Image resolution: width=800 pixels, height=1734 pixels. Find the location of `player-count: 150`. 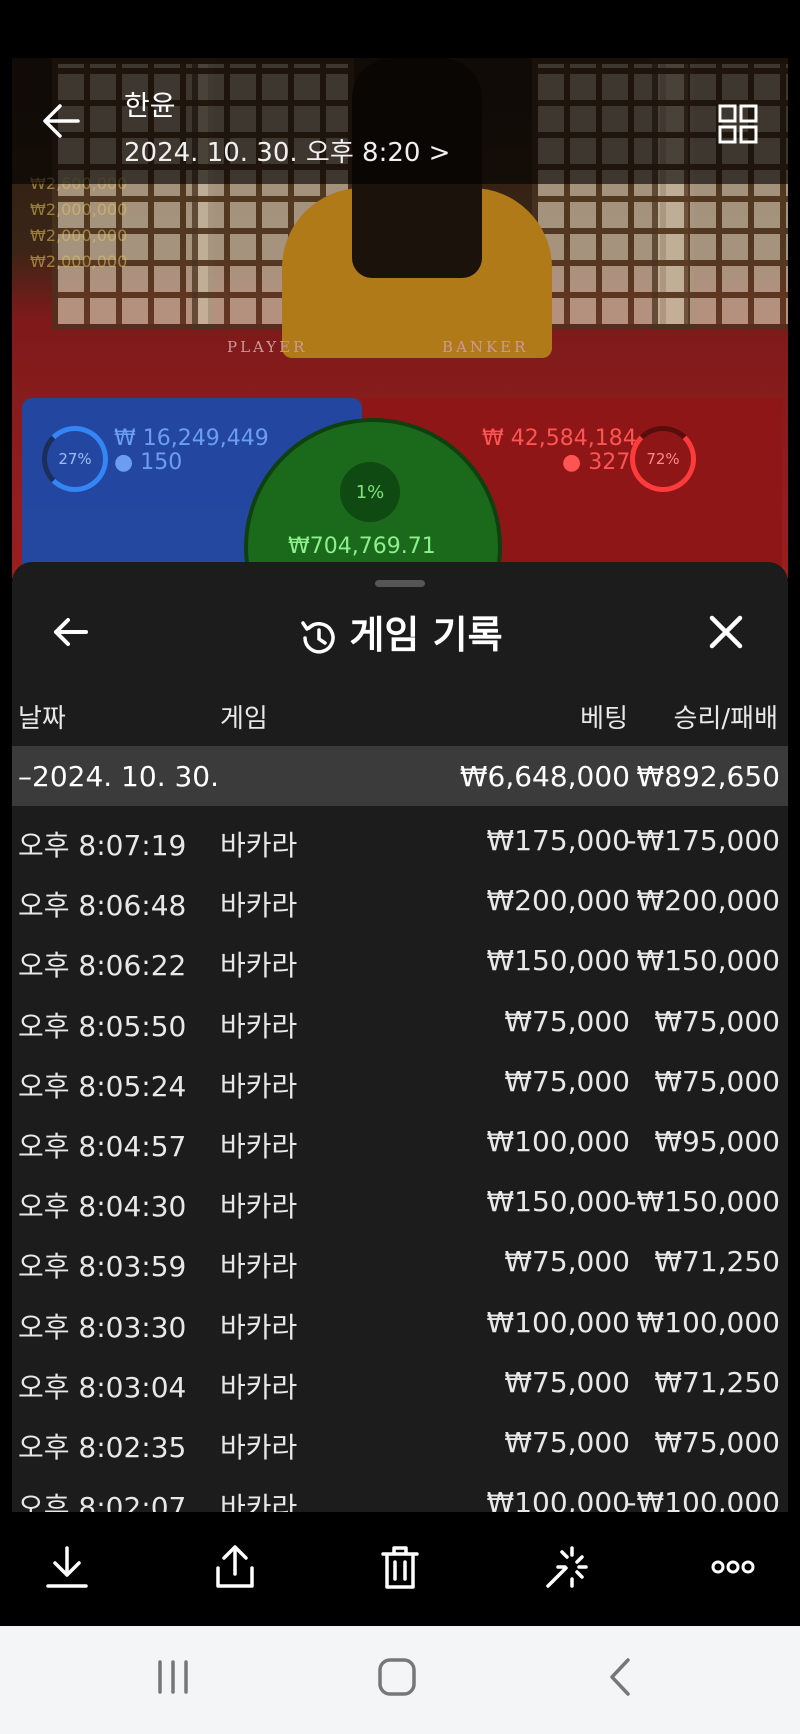

player-count: 150 is located at coordinates (161, 462).